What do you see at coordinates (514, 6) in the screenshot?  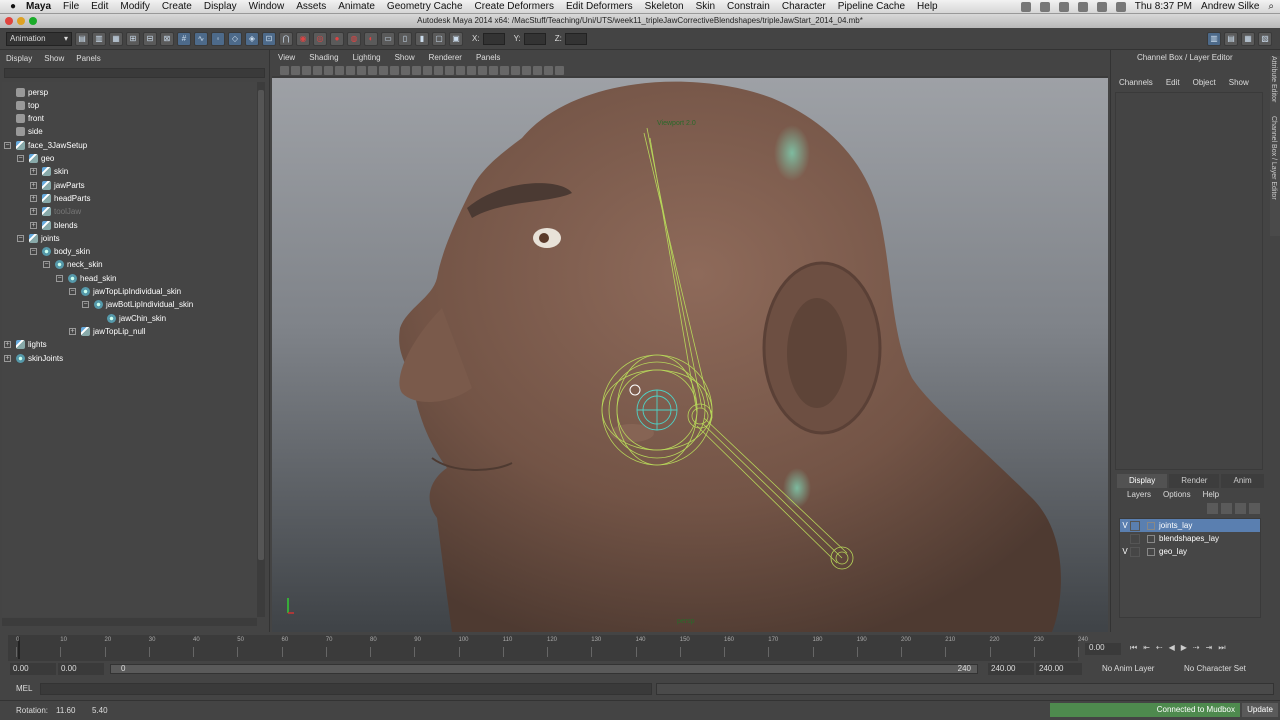 I see `menu-create-deformers: Create Deformers` at bounding box center [514, 6].